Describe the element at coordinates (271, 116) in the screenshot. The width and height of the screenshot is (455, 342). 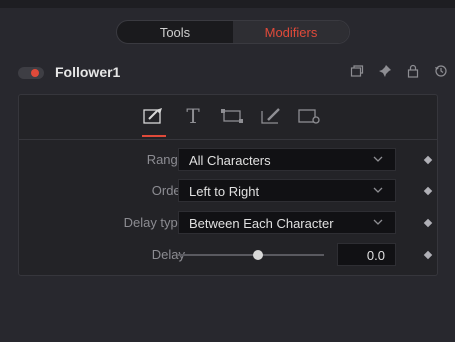
I see `shading-icon` at that location.